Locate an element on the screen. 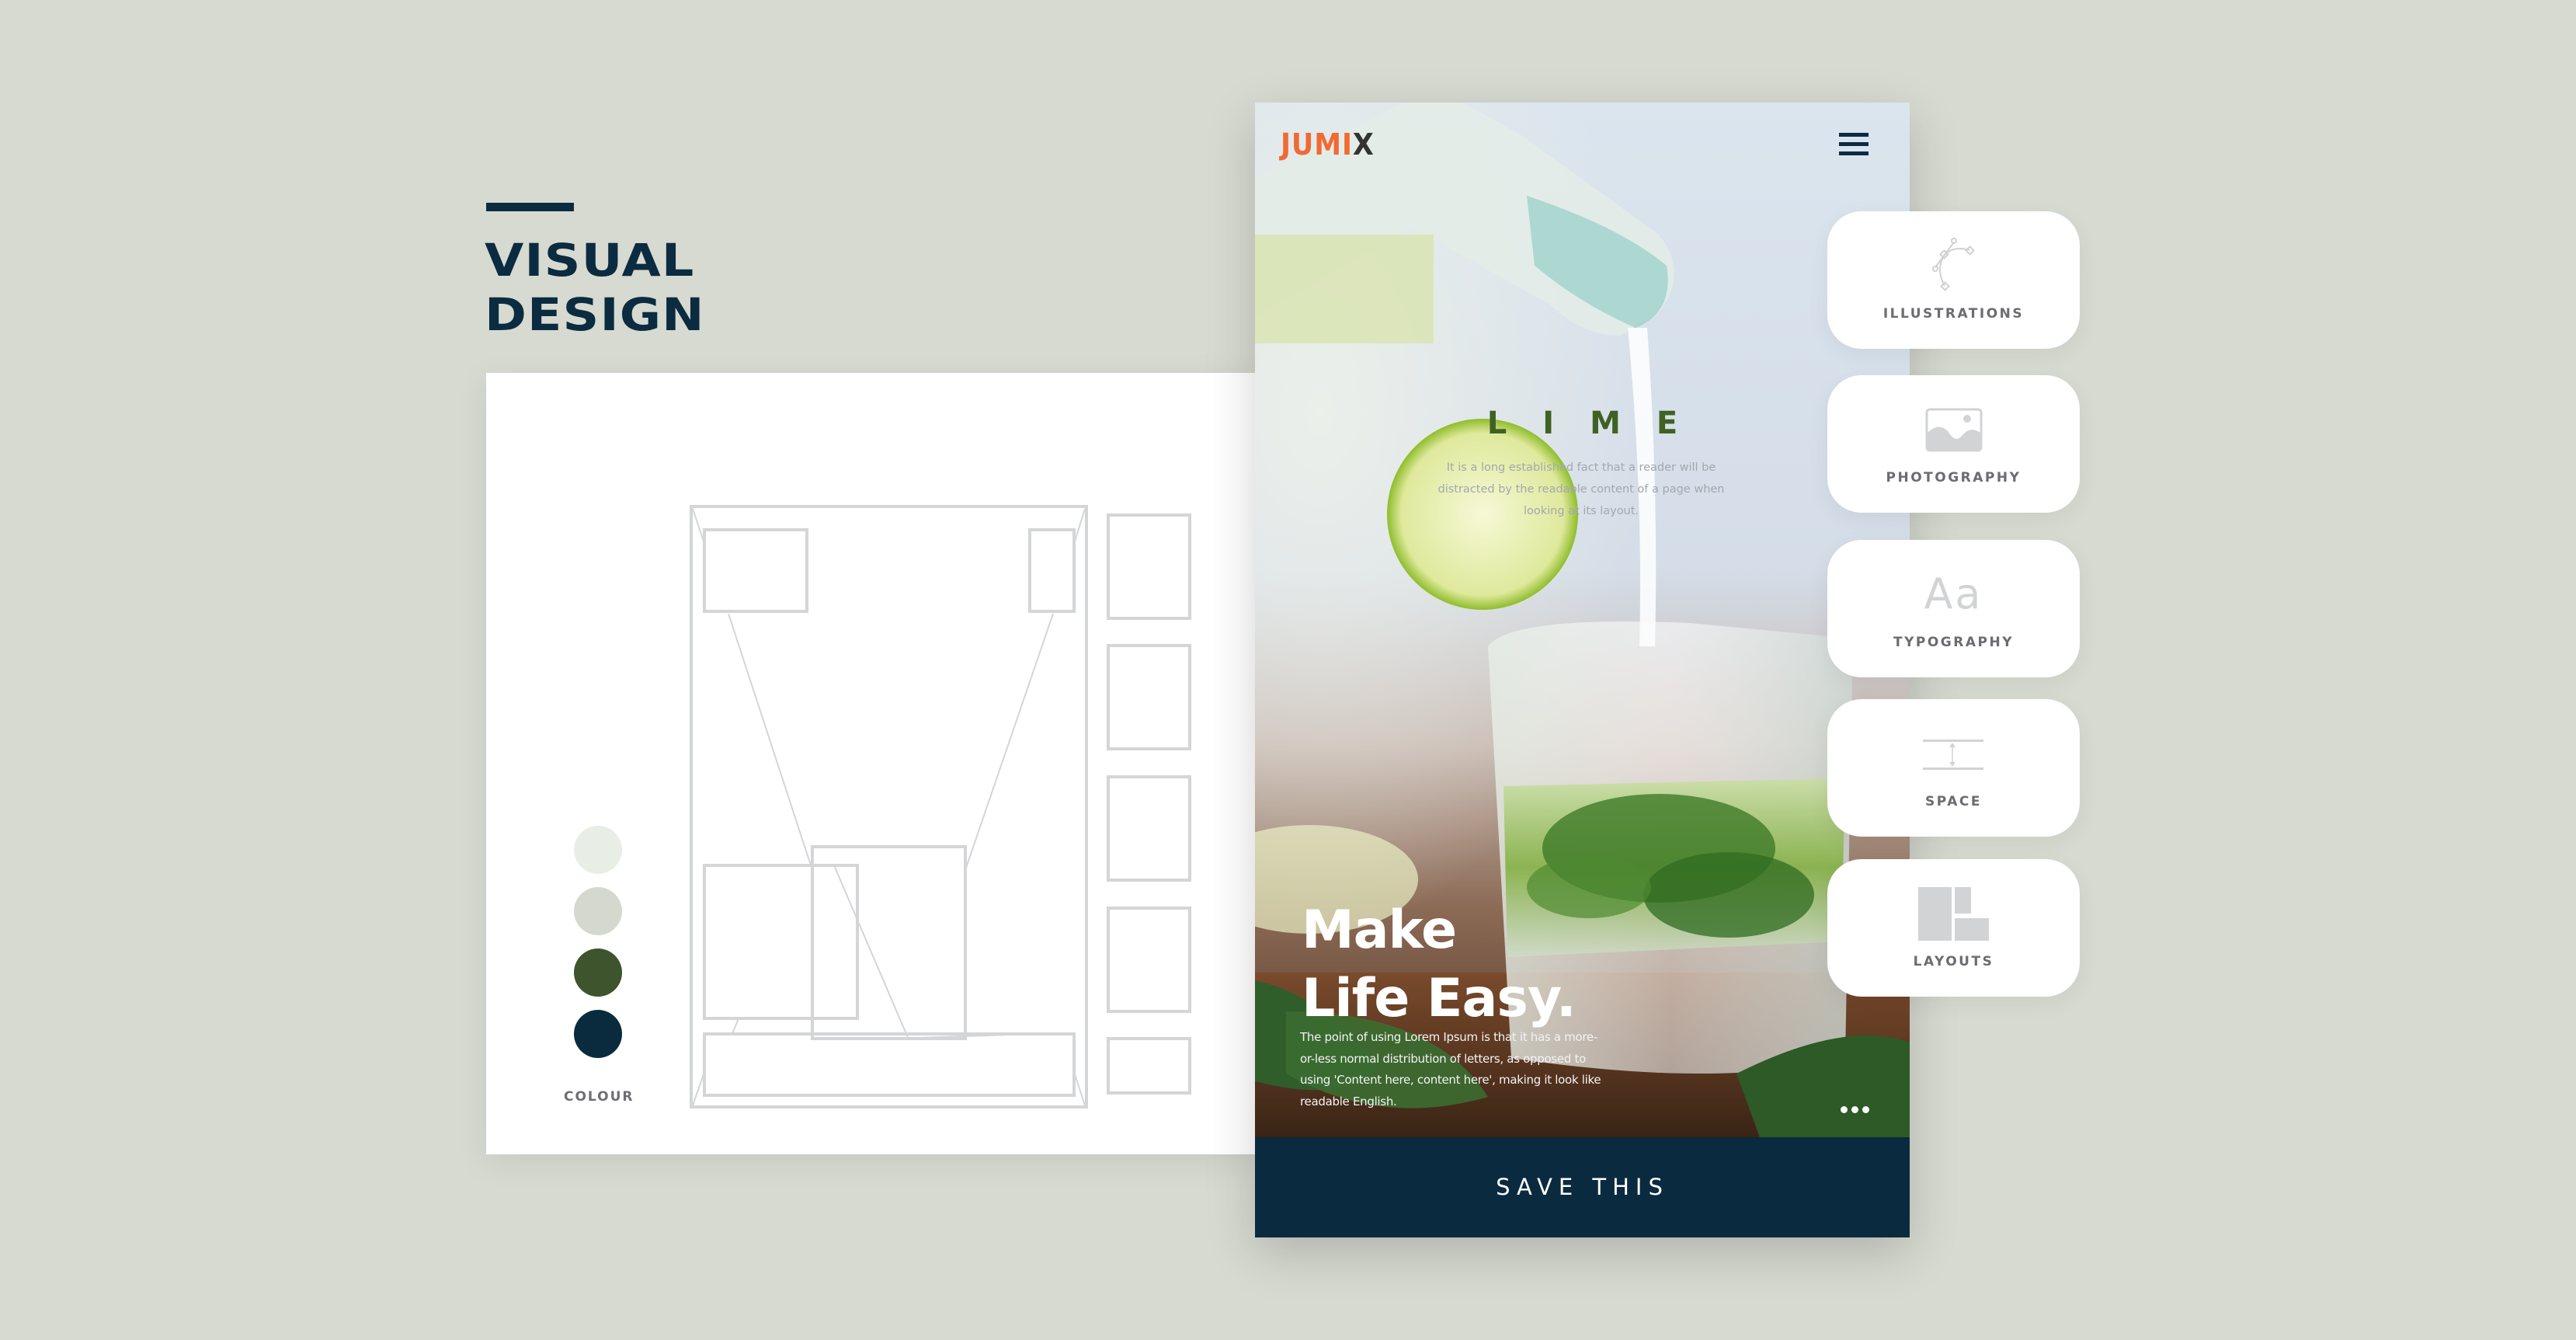 The height and width of the screenshot is (1340, 2576). category-card-illustrations: ILLUSTRATIONS is located at coordinates (1953, 280).